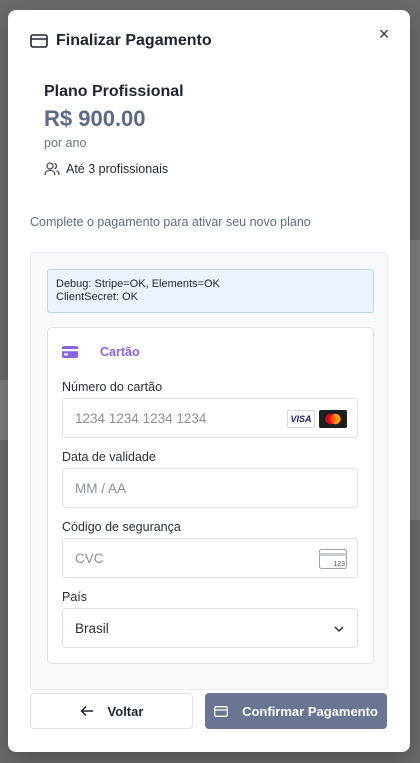 This screenshot has height=763, width=420. Describe the element at coordinates (210, 488) in the screenshot. I see `expiry-input: MM / AA` at that location.